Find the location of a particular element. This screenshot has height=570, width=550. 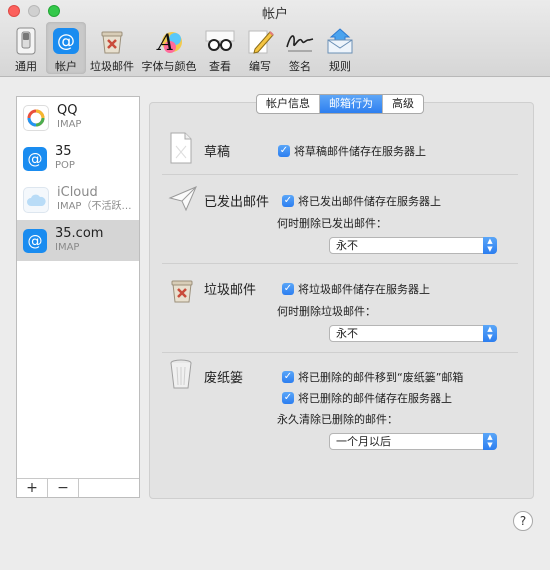

tab-mailbox-behavior: 邮箱行为 is located at coordinates (351, 104).